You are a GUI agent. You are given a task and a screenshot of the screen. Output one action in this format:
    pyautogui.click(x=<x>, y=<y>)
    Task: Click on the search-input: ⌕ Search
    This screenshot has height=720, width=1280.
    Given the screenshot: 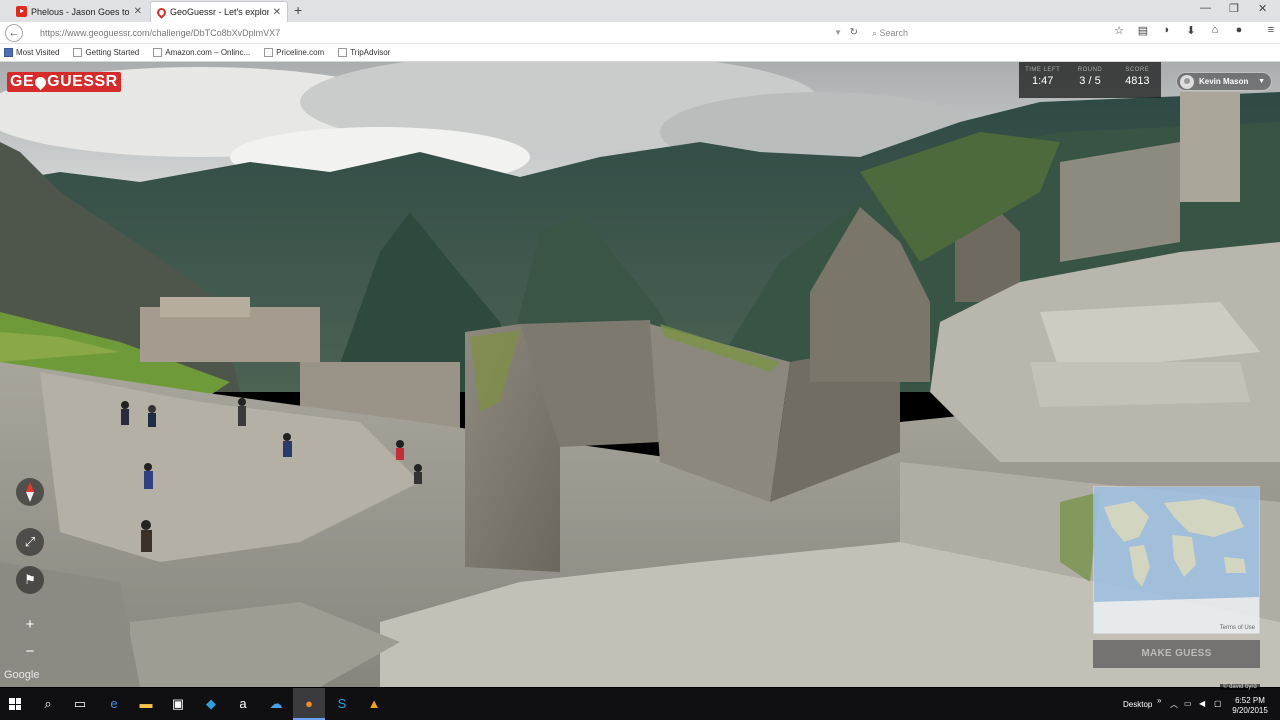 What is the action you would take?
    pyautogui.click(x=987, y=33)
    